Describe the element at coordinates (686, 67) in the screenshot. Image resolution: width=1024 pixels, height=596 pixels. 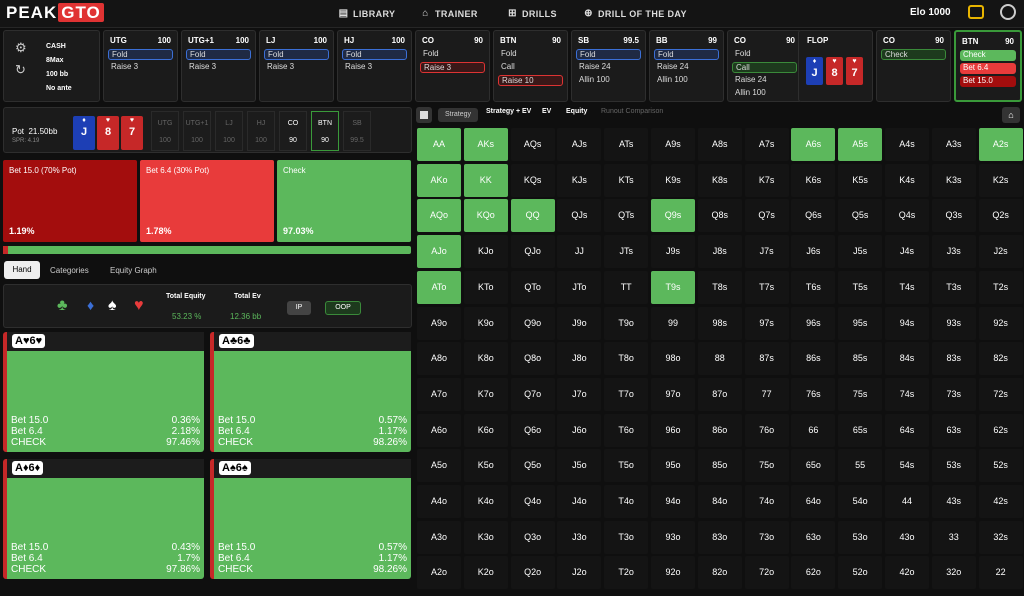
I see `action-raise-24: Raise 24` at that location.